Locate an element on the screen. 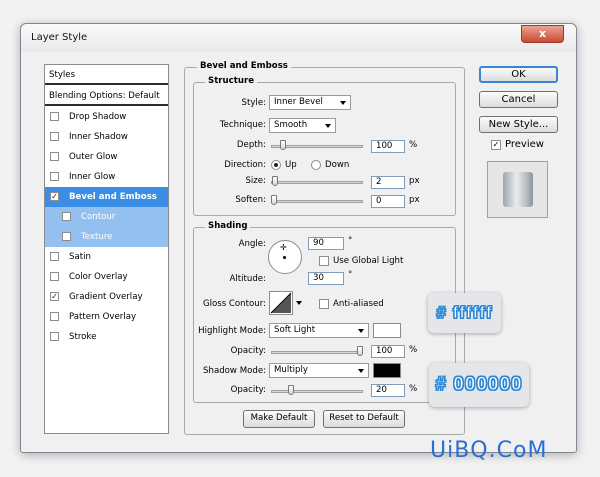 Image resolution: width=600 pixels, height=477 pixels. style-item-drop-shadow: Drop Shadow is located at coordinates (106, 117).